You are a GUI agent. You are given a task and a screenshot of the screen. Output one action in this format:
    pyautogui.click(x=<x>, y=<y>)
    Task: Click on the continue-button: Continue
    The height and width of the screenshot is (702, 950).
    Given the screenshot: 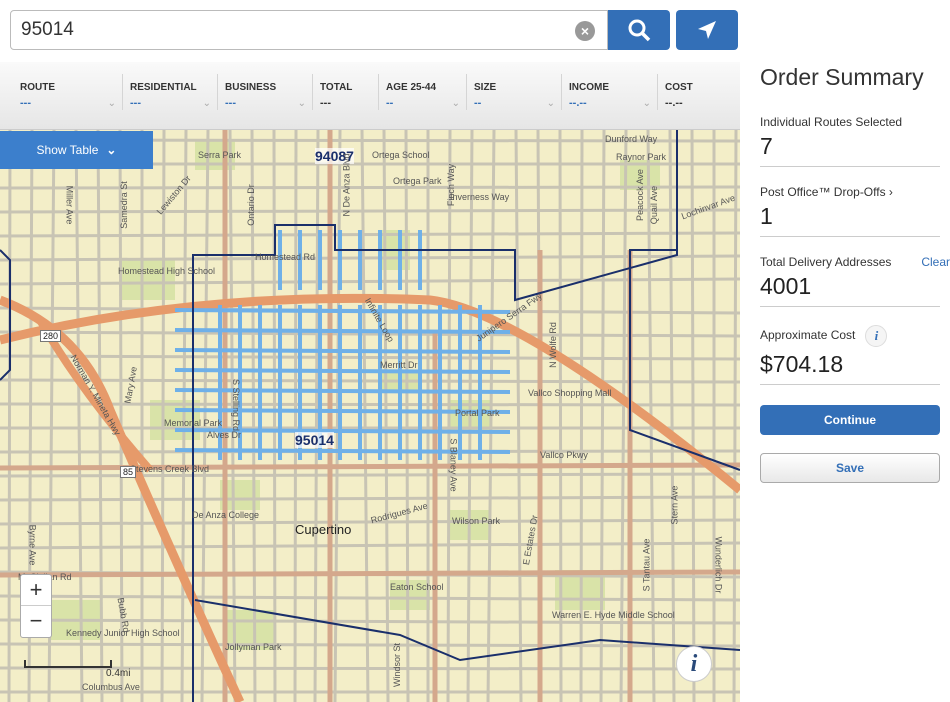 What is the action you would take?
    pyautogui.click(x=850, y=420)
    